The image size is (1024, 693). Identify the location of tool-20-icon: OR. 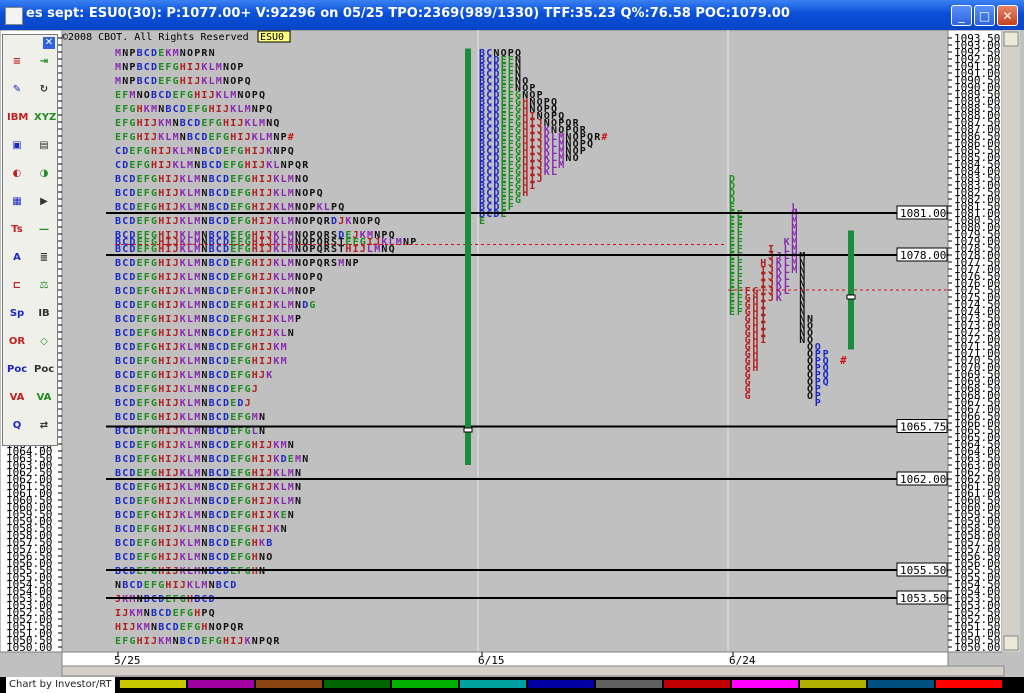
(17, 342).